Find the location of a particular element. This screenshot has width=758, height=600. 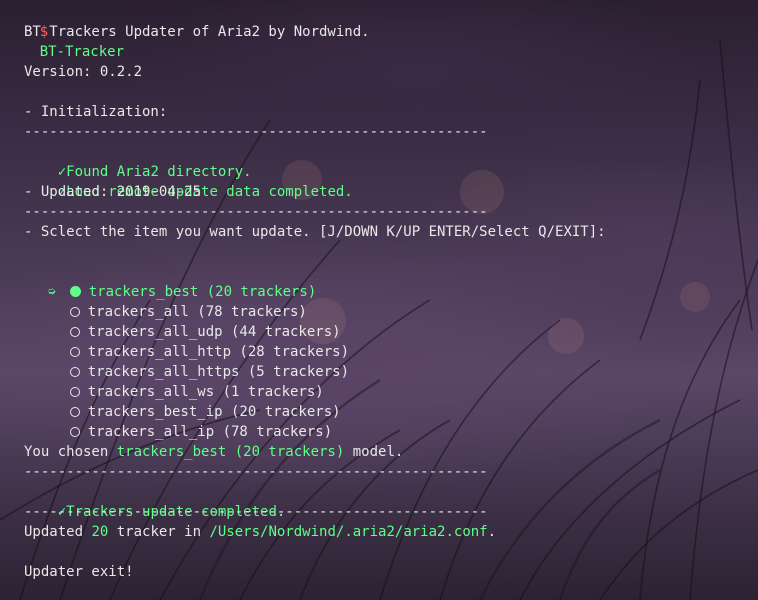

updated-date: - Updated: 2019-04-25 is located at coordinates (113, 192).